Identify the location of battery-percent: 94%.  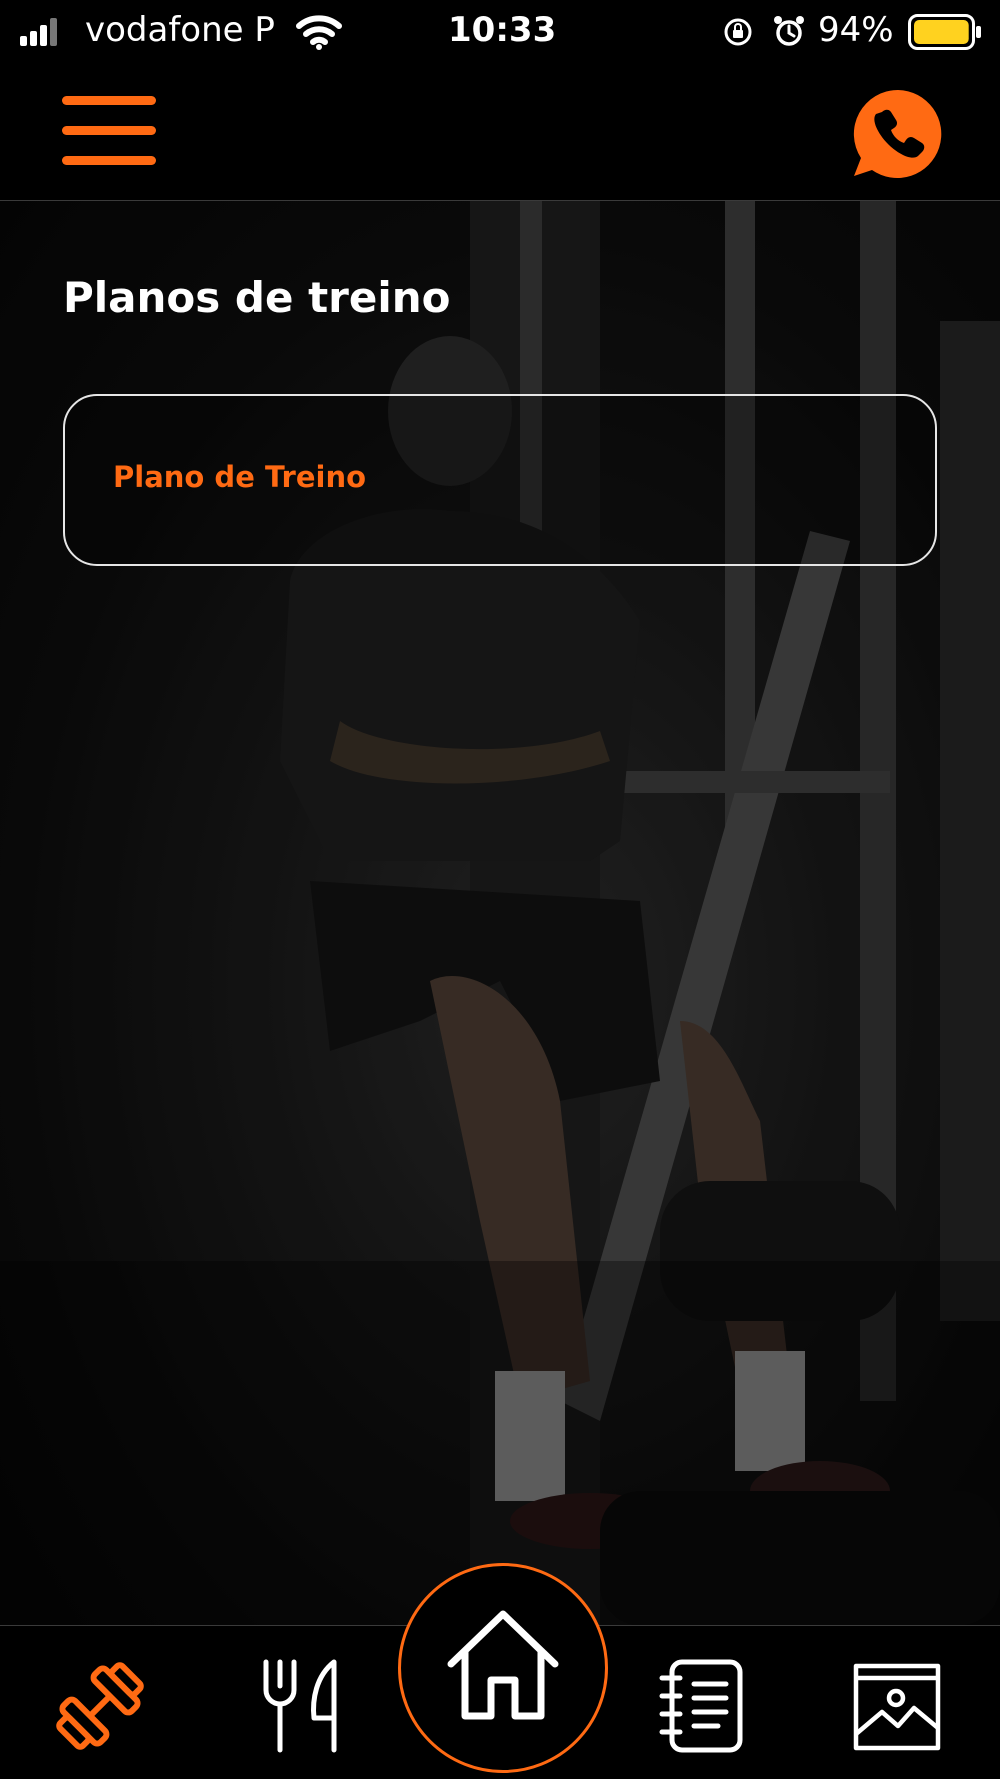
(856, 30).